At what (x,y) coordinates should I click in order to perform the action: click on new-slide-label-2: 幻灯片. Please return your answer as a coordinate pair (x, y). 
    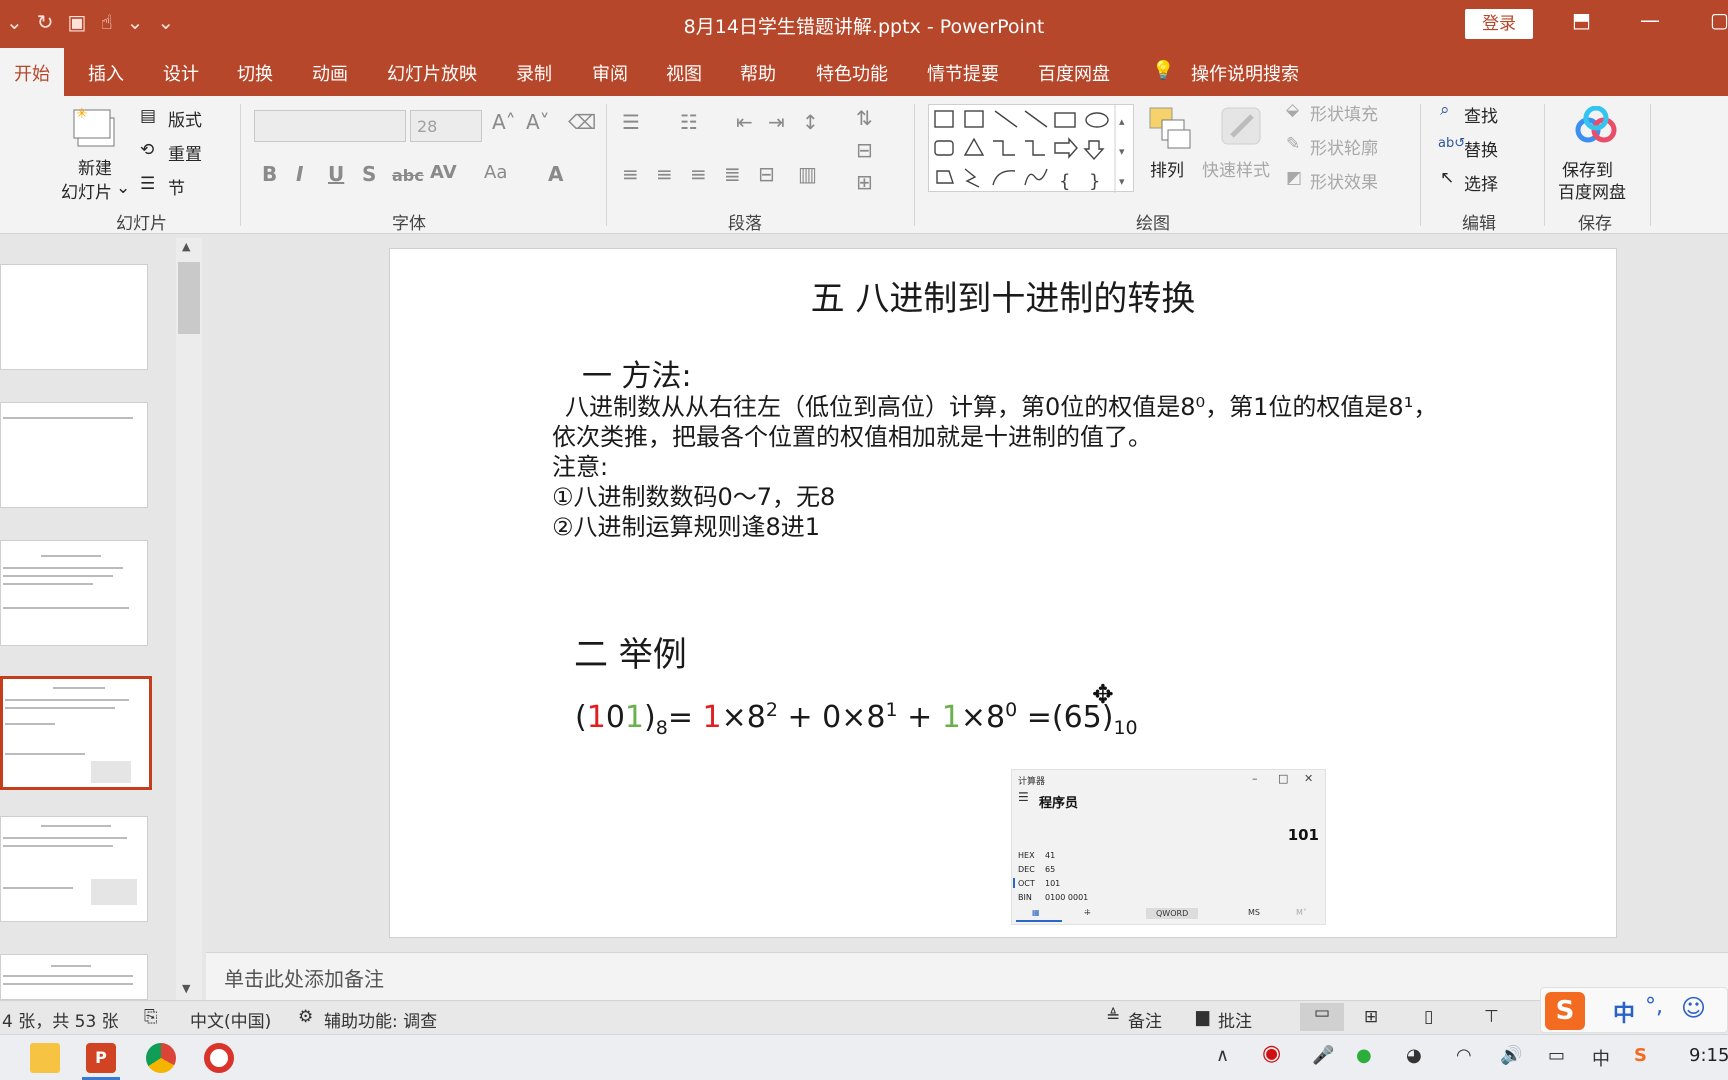
    Looking at the image, I should click on (86, 190).